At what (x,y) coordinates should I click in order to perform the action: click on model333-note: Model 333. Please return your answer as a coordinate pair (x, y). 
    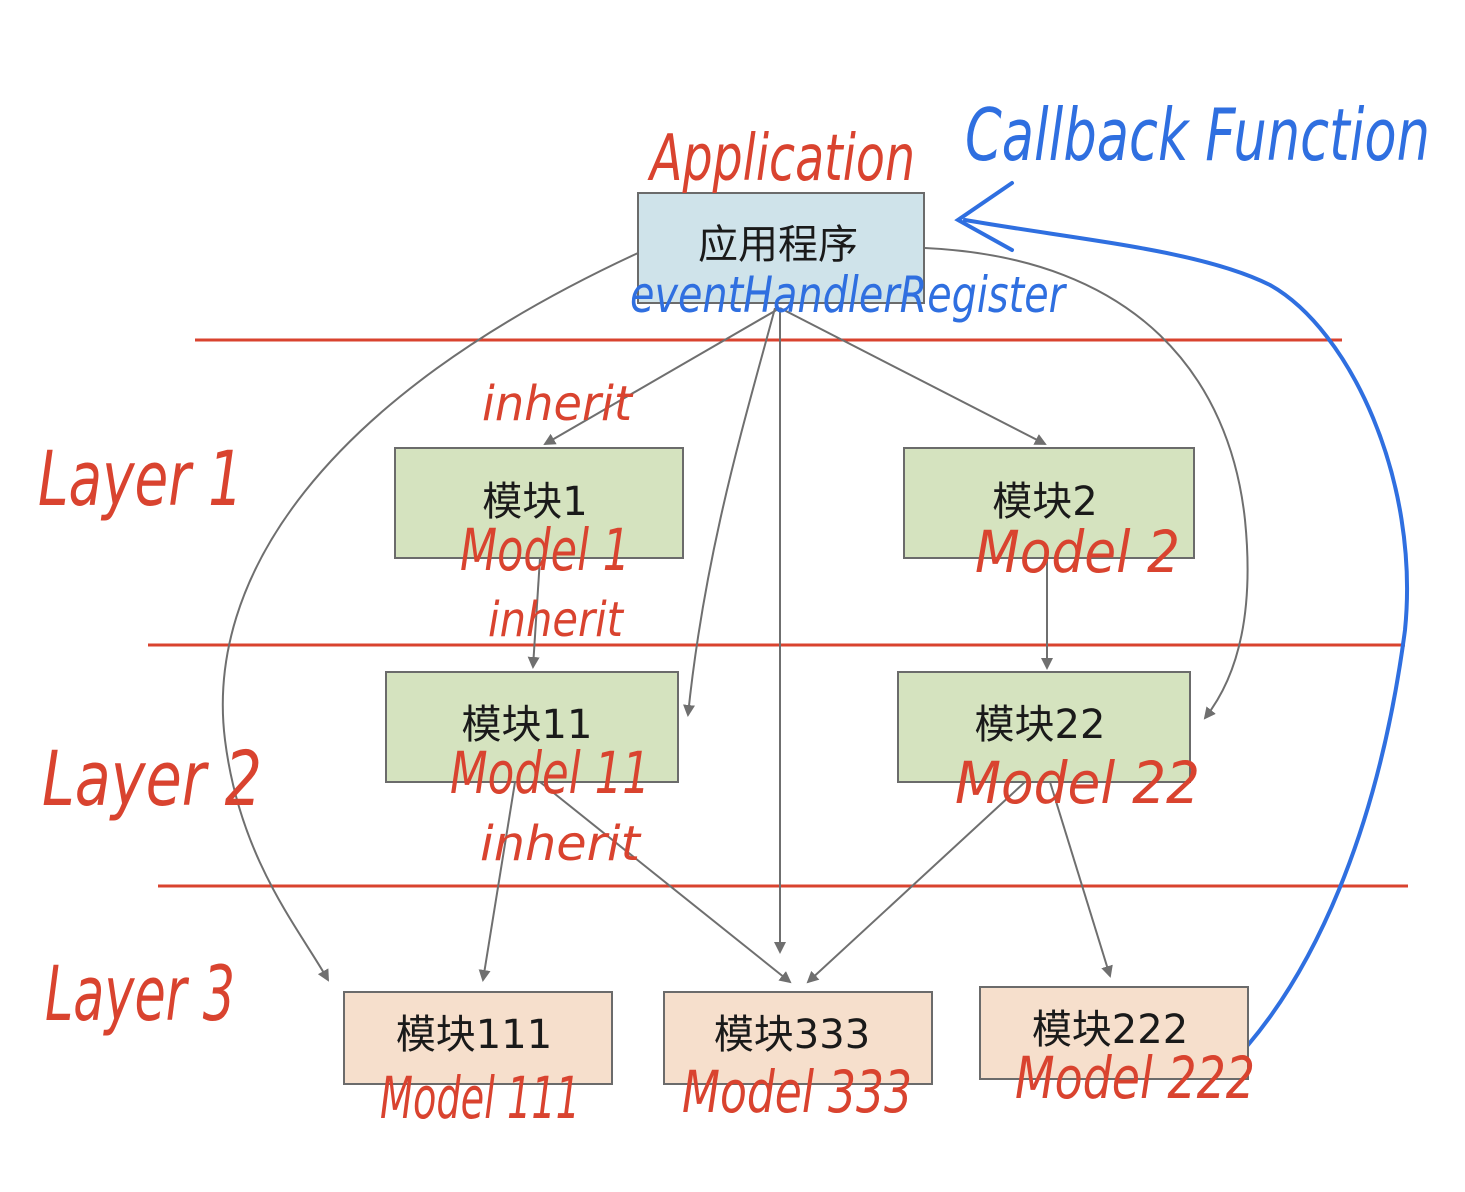
    Looking at the image, I should click on (797, 1092).